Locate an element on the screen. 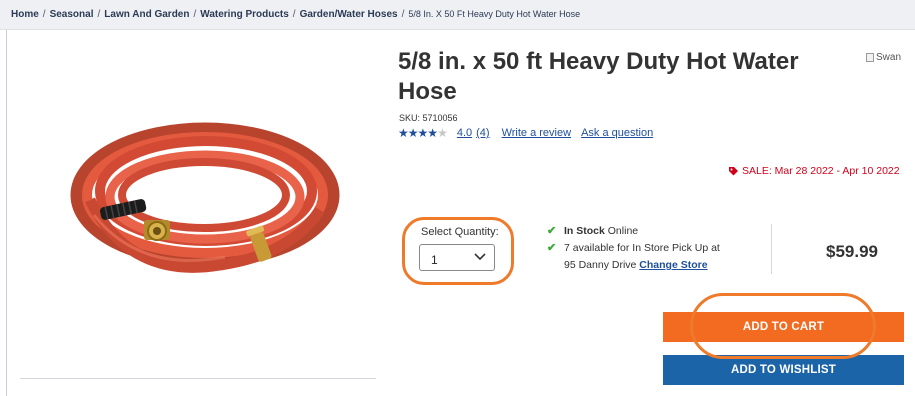  store-address: 95 Danny Drive is located at coordinates (600, 265).